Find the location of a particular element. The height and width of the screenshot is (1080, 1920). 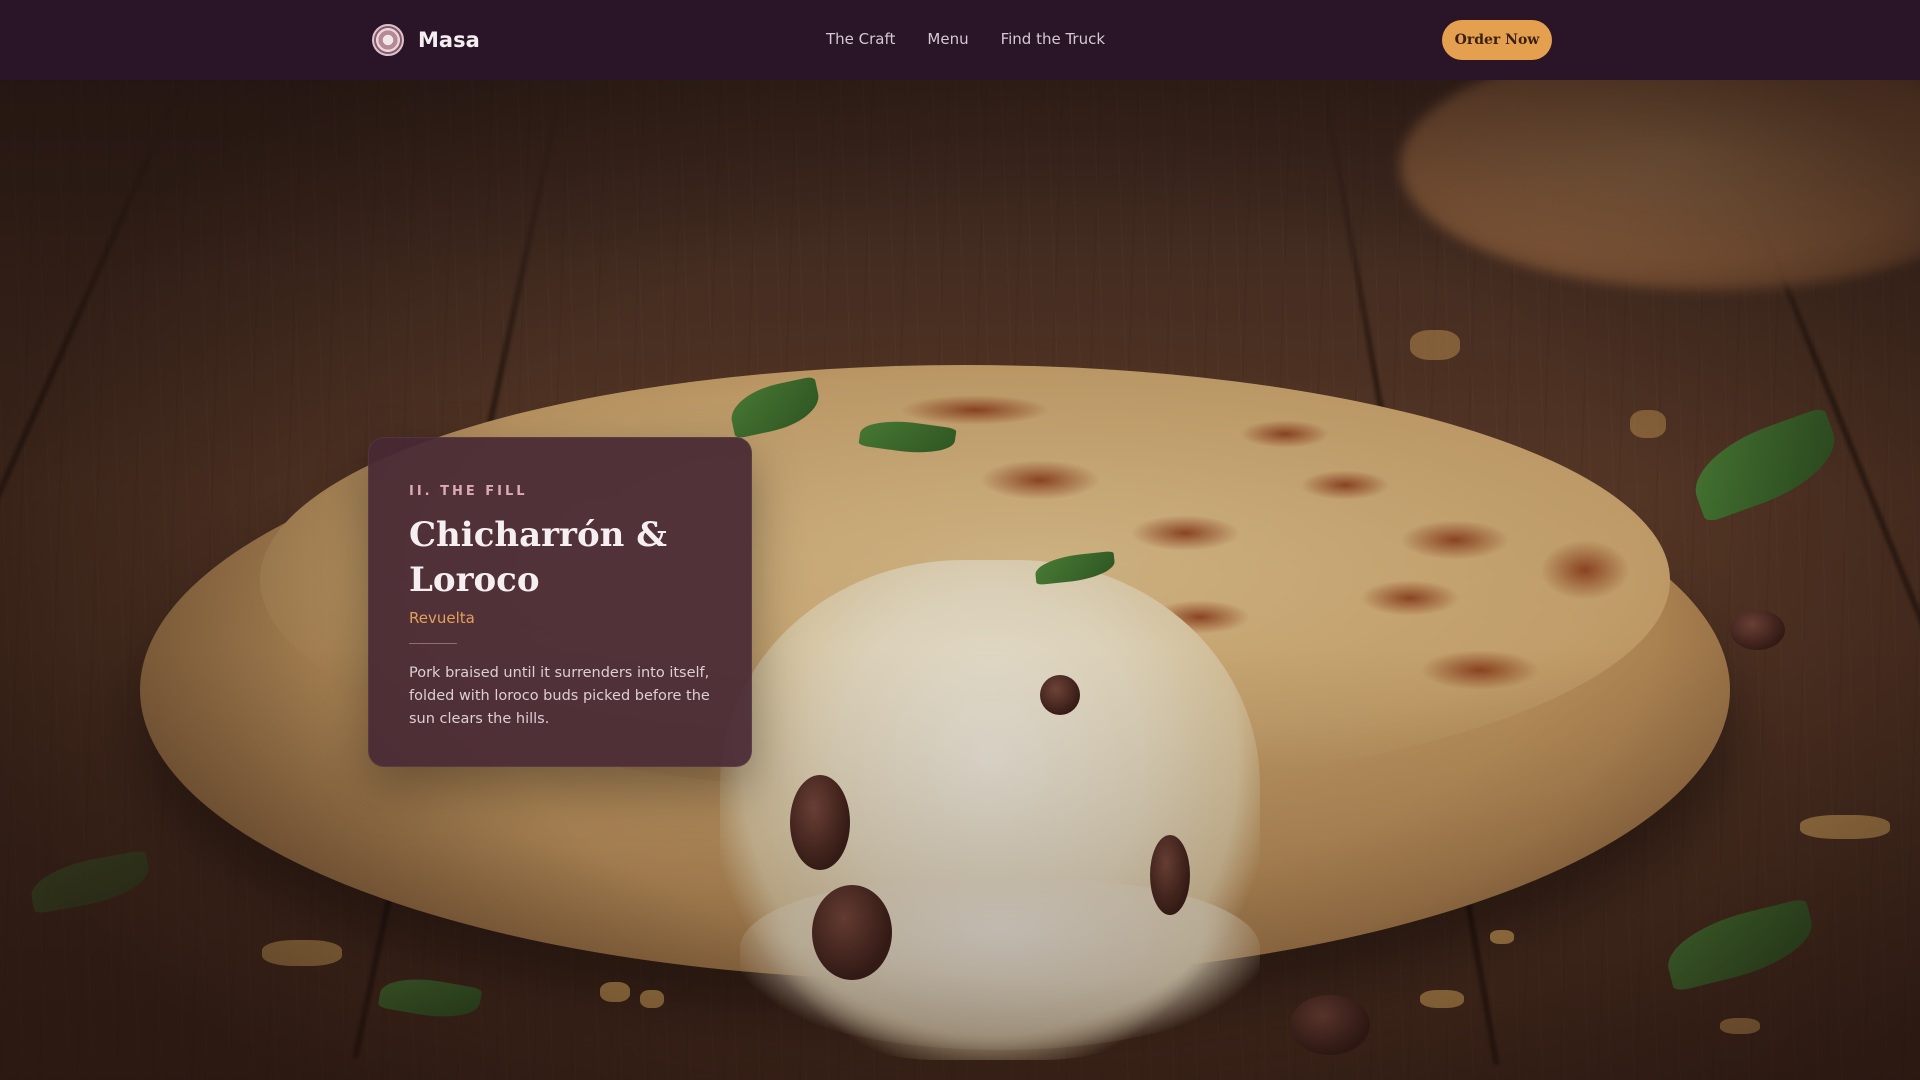

nav-link-menu: Menu is located at coordinates (947, 39).